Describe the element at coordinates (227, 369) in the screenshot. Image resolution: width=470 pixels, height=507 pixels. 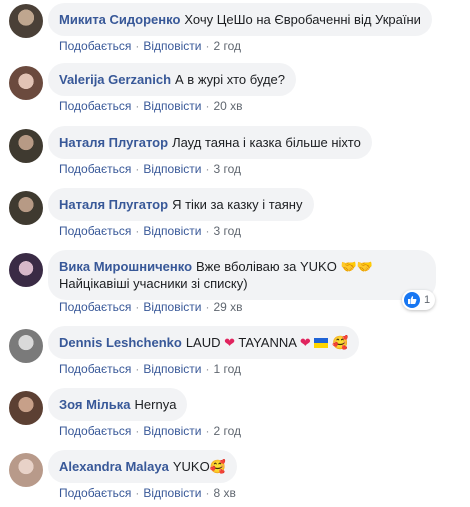
I see `timestamp: 1 год` at that location.